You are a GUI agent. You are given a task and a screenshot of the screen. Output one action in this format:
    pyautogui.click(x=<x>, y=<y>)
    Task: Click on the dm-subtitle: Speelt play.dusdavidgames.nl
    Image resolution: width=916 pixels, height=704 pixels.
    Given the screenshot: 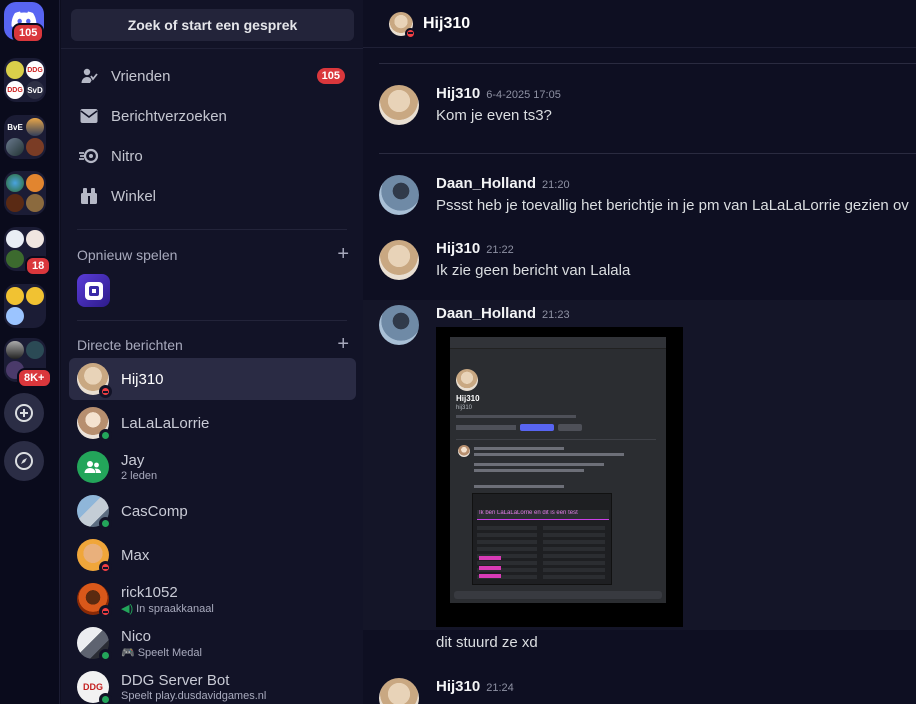 What is the action you would take?
    pyautogui.click(x=194, y=696)
    